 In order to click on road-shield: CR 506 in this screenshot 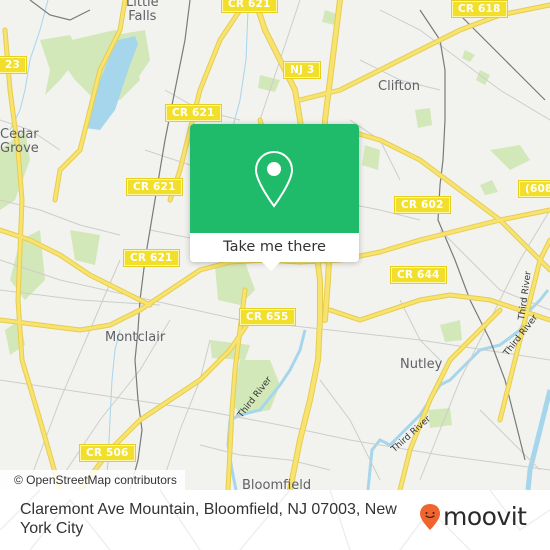, I will do `click(107, 453)`.